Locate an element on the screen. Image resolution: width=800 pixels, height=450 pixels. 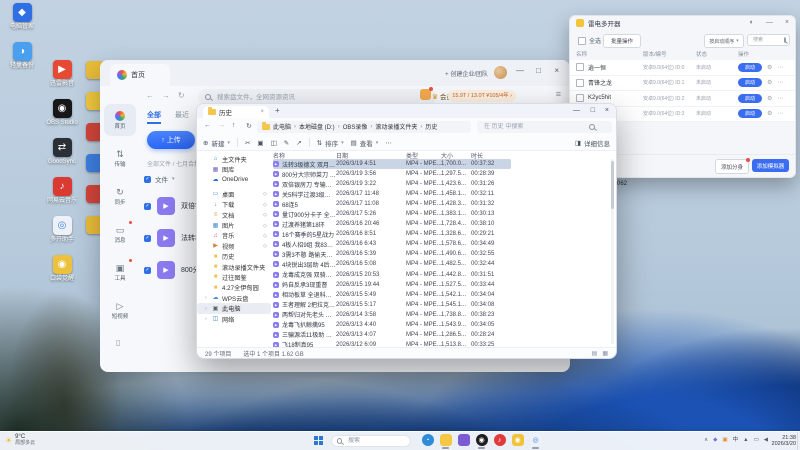
list-view-icon: ▤ is located at coordinates (595, 353).